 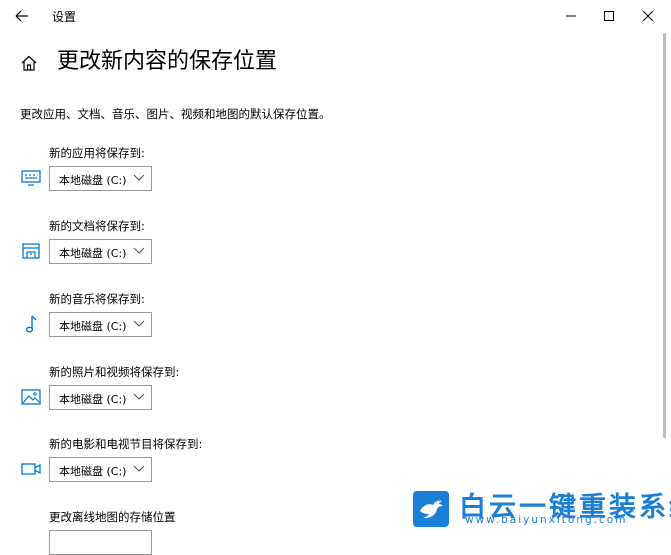 What do you see at coordinates (648, 16) in the screenshot?
I see `close-icon` at bounding box center [648, 16].